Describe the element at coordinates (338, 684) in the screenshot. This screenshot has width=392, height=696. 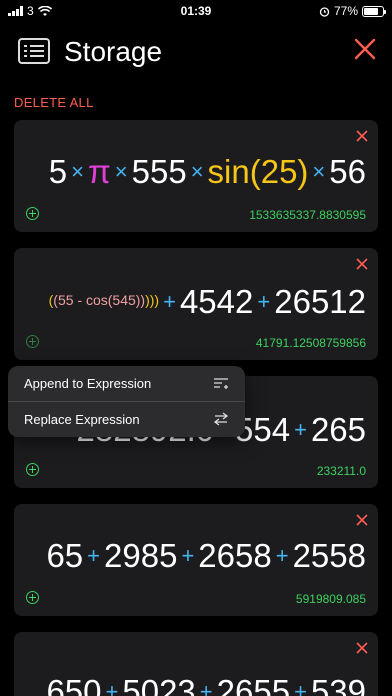
I see `expr-number: 539` at that location.